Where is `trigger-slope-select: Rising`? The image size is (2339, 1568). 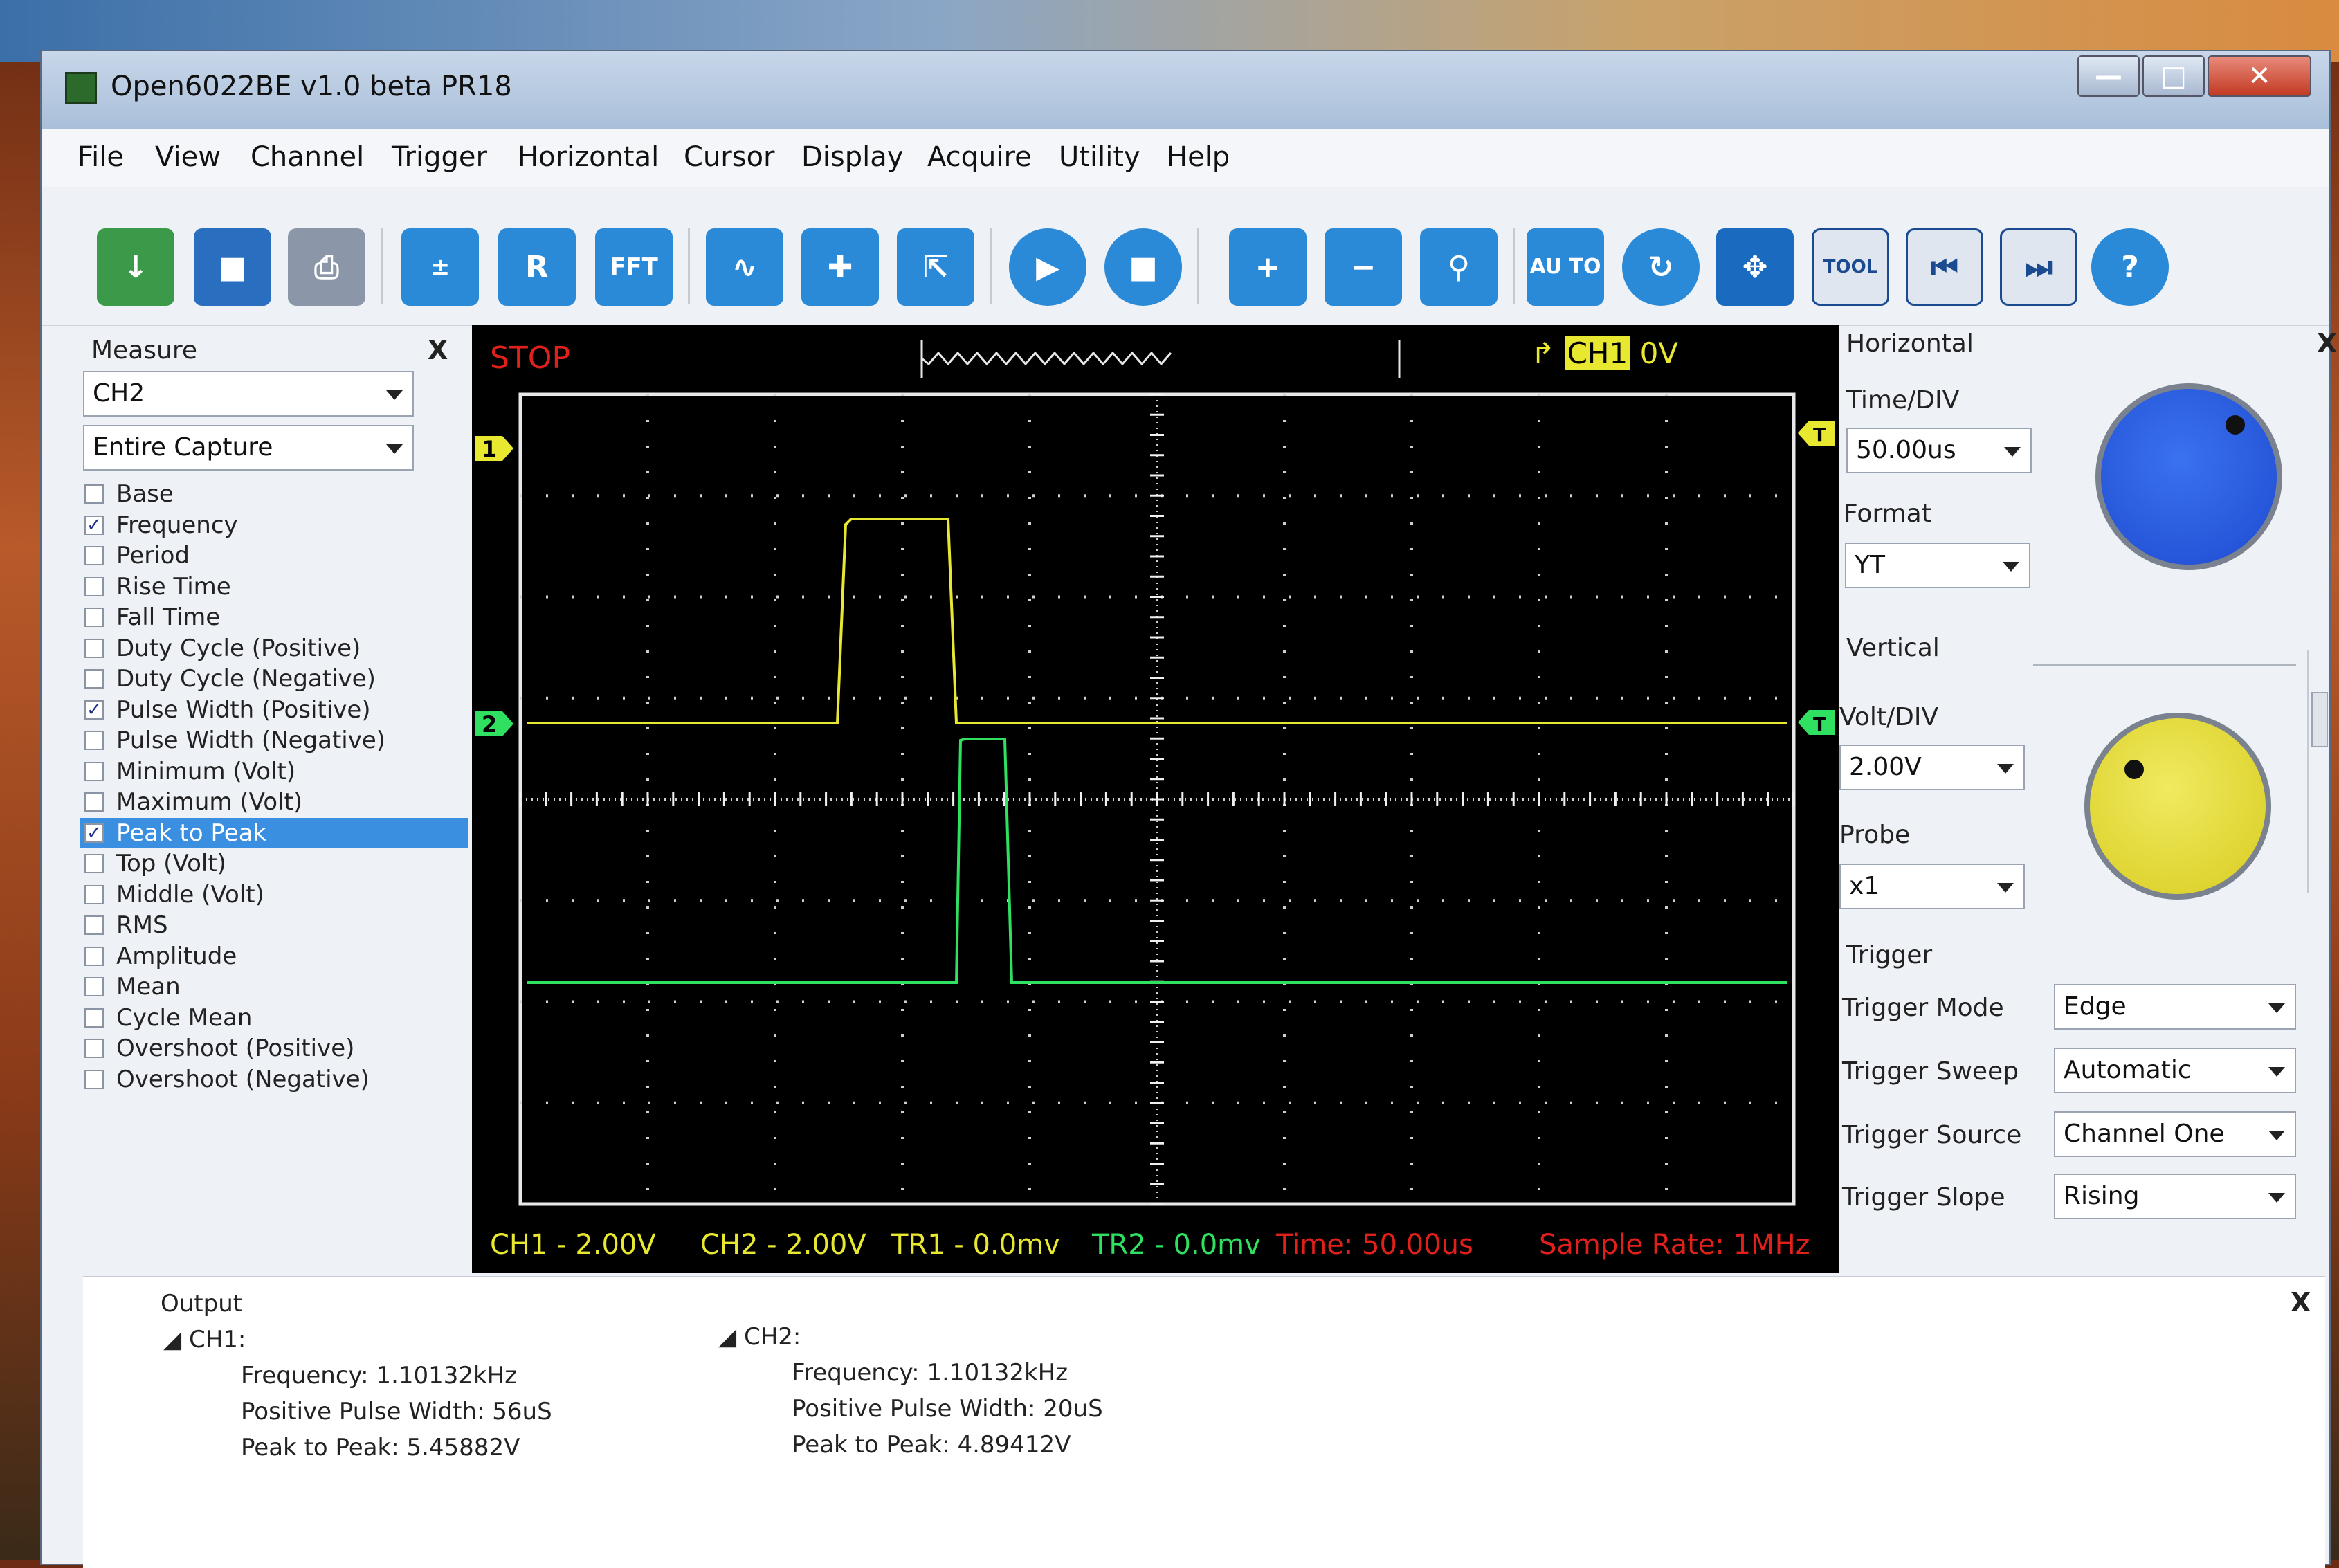
trigger-slope-select: Rising is located at coordinates (2175, 1196).